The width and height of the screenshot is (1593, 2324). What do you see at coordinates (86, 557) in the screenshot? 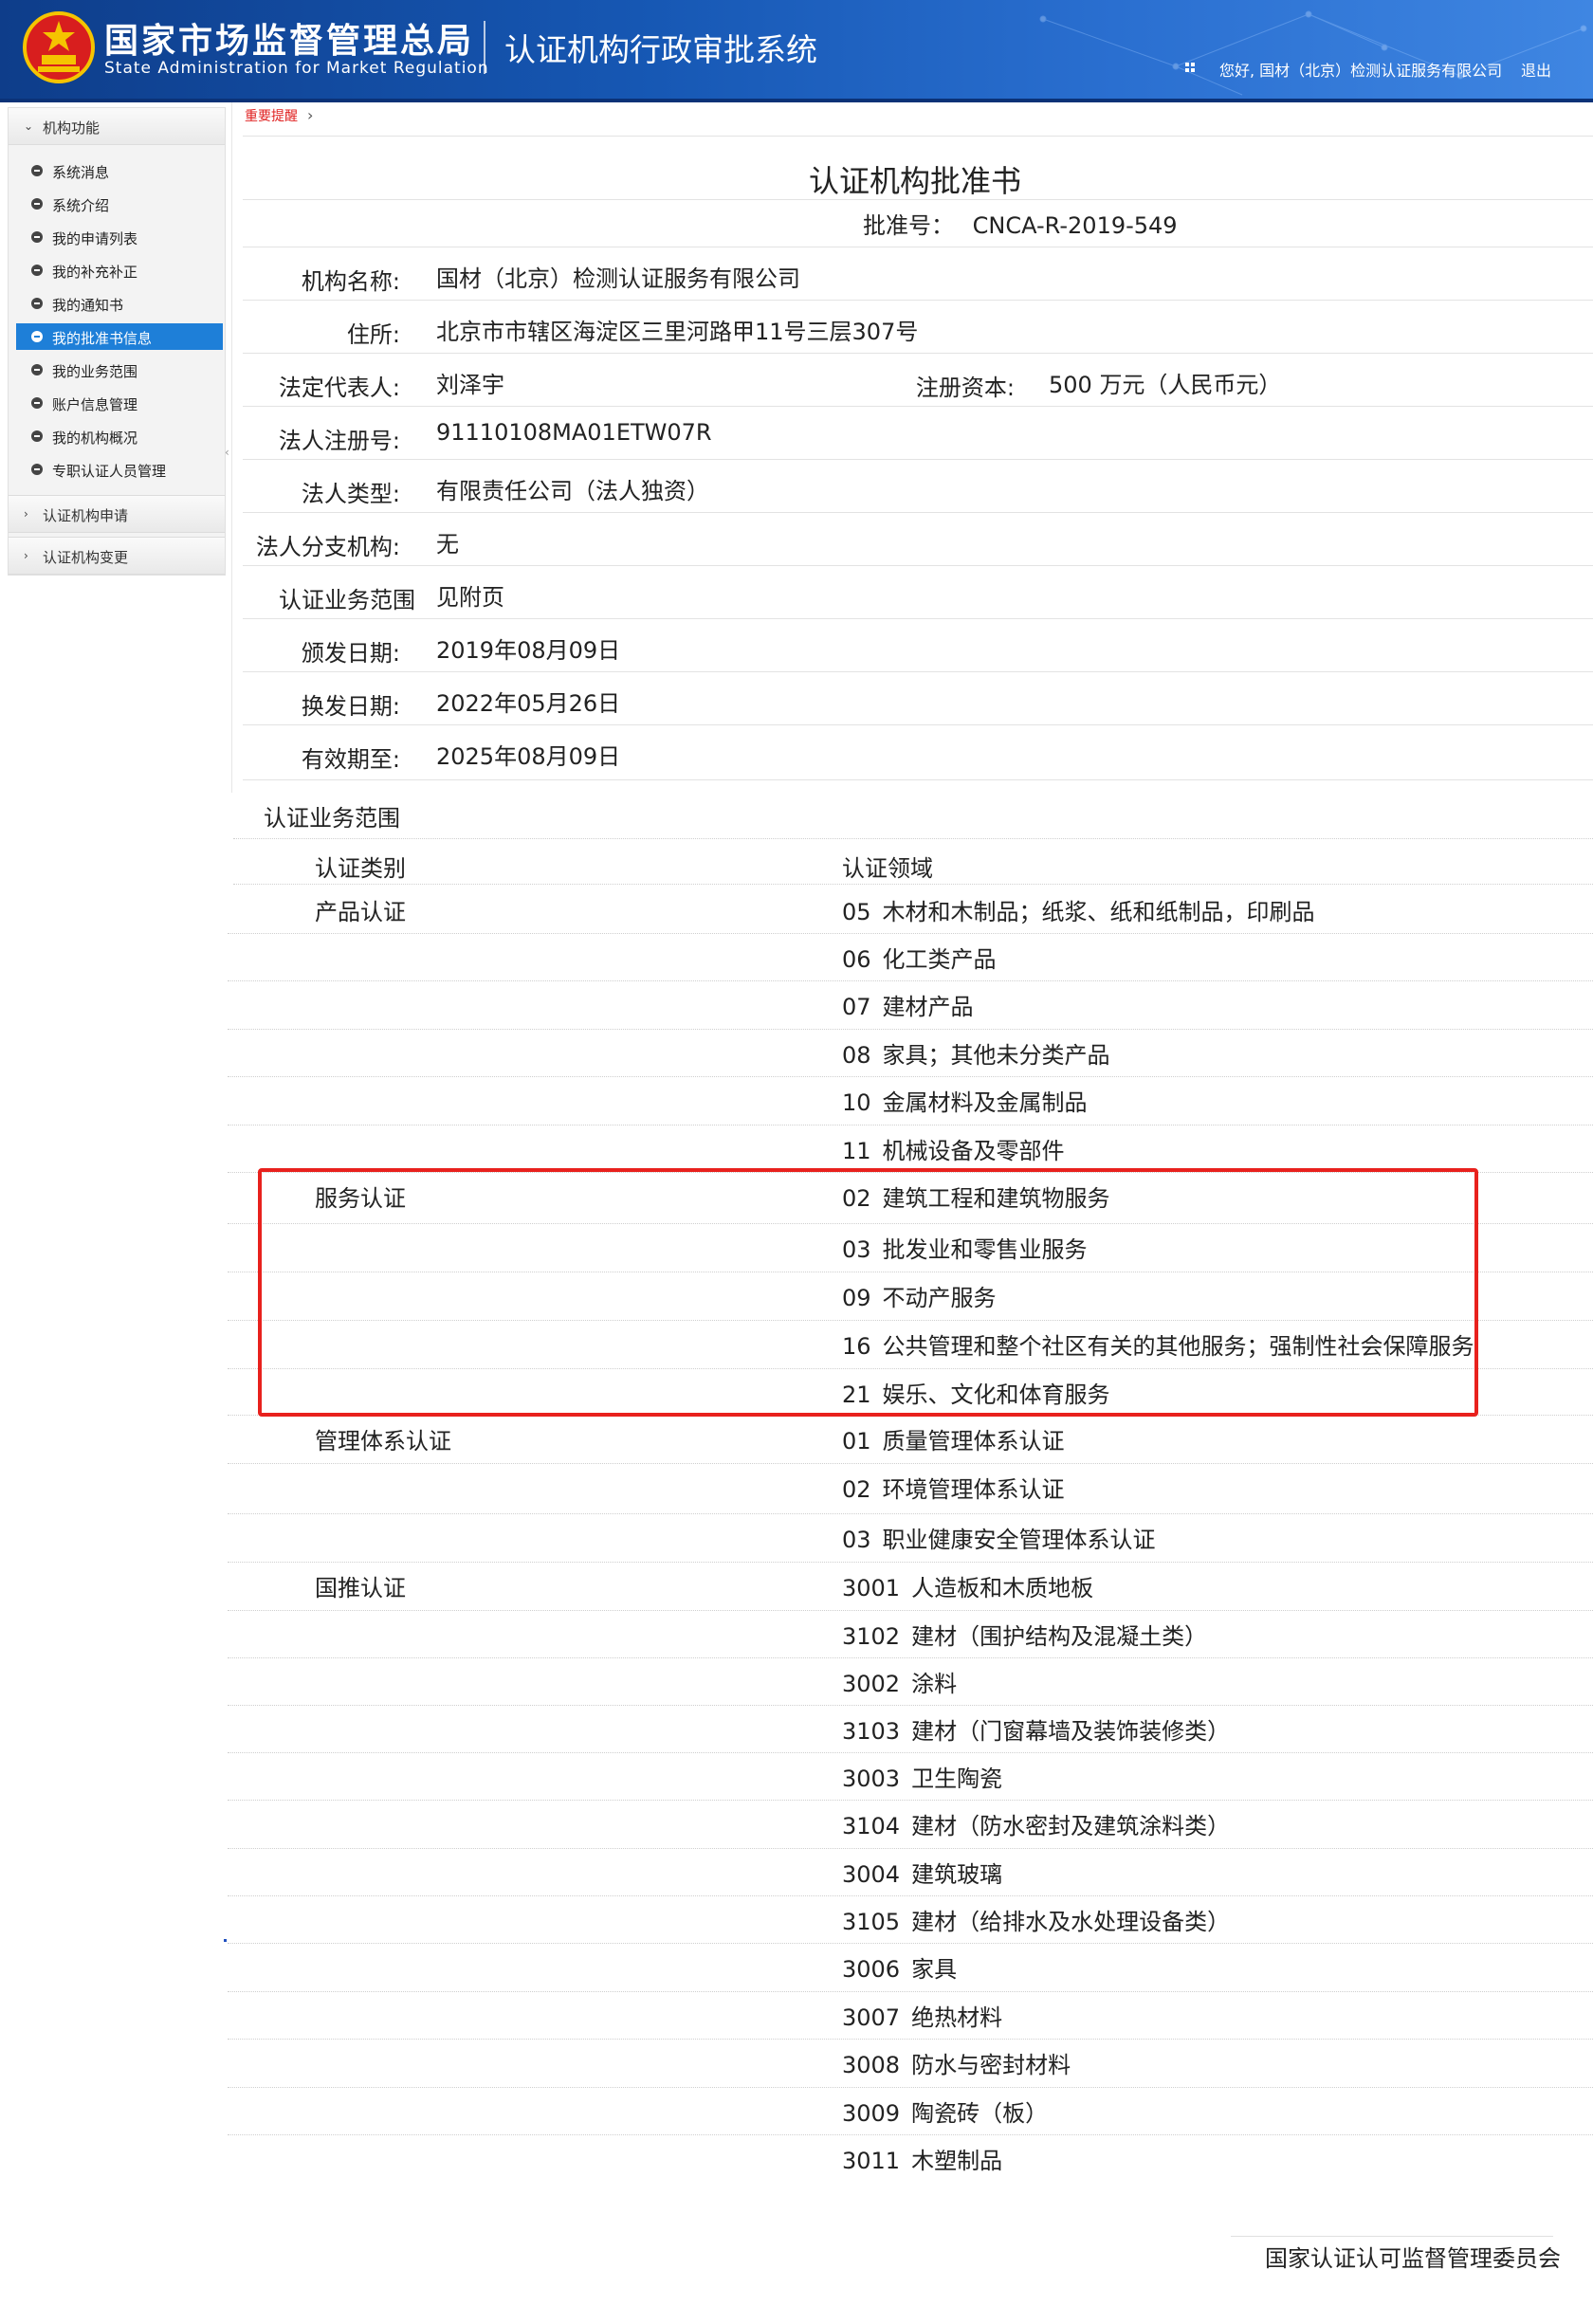
I see `sidebar-section-label: 认证机构变更` at bounding box center [86, 557].